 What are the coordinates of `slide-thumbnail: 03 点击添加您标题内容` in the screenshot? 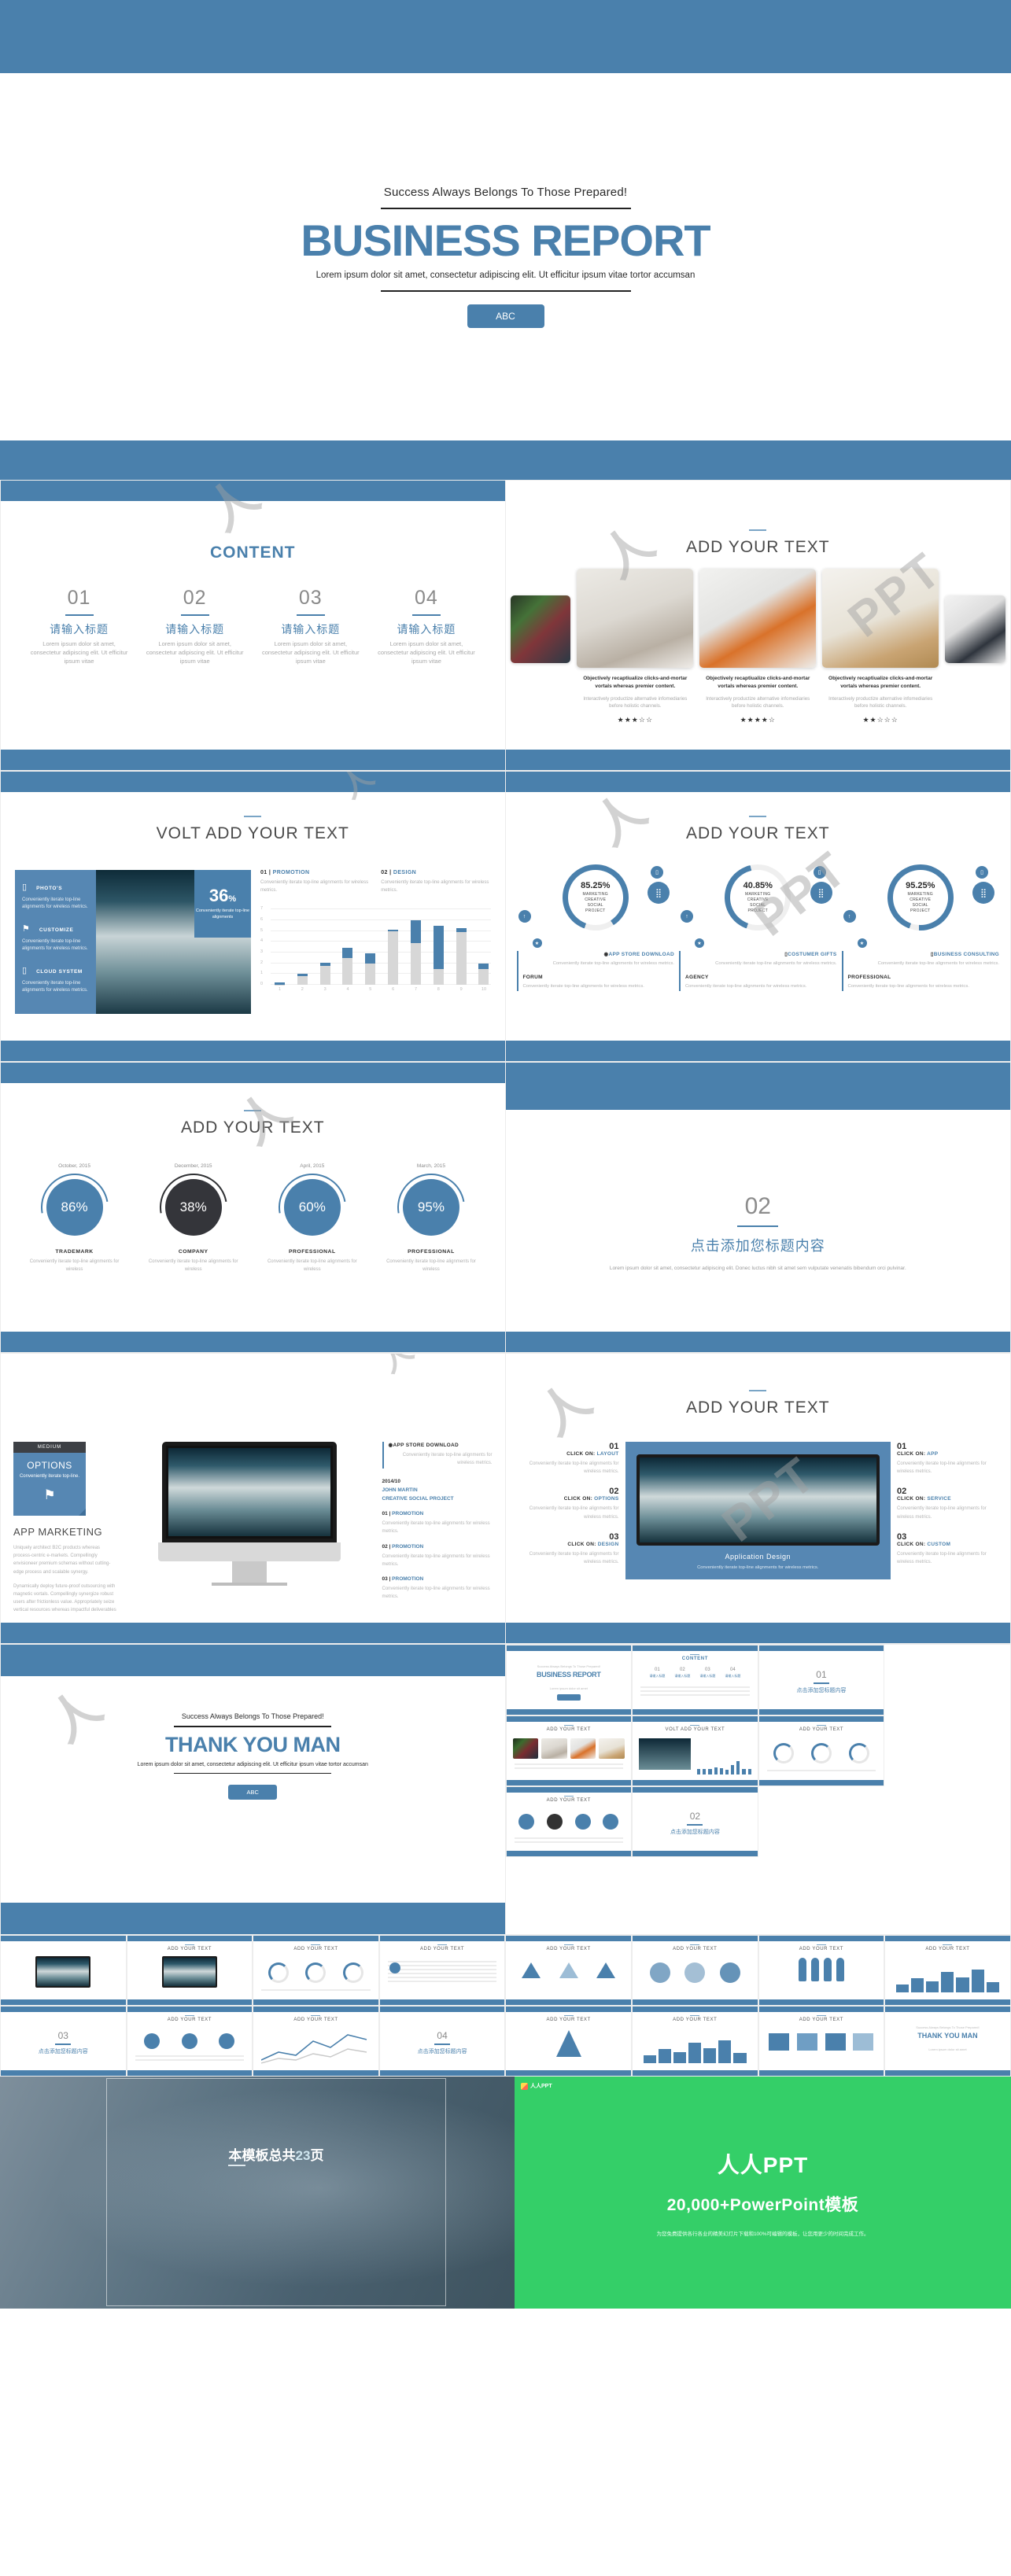 It's located at (64, 2041).